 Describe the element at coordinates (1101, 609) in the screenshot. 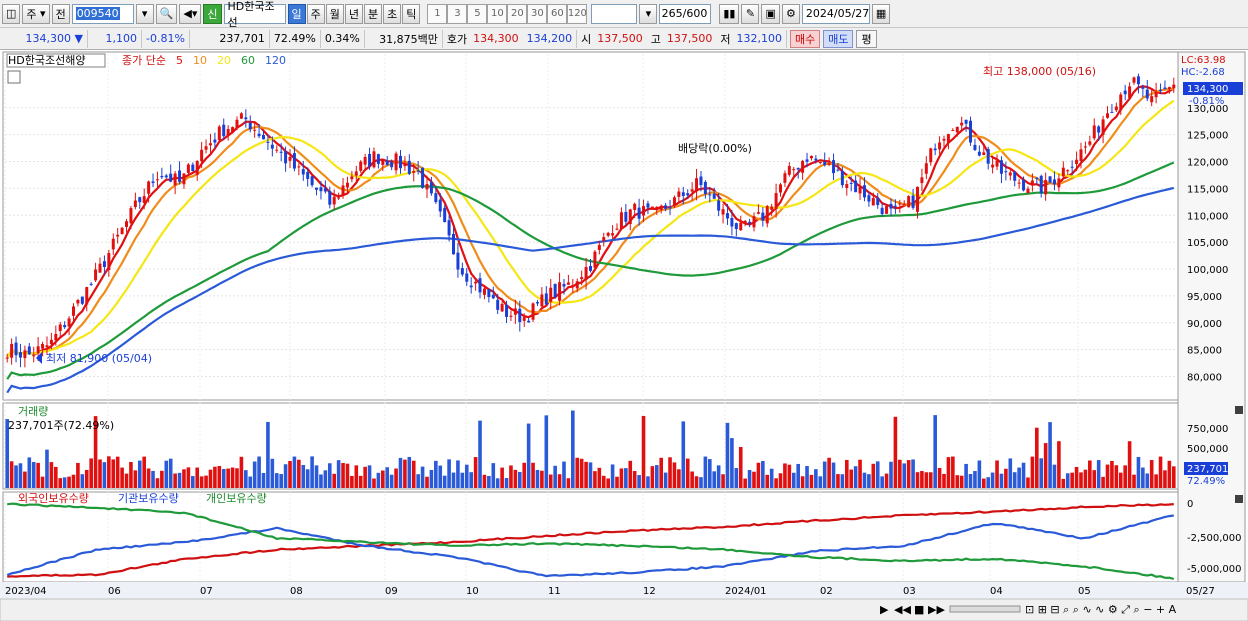

I see `chart-tools-icon: ⊡ ⊞ ⊟ ⌕ ⌕ ∿ ∿ ⚙ ⤢ ⌕ − + A` at that location.